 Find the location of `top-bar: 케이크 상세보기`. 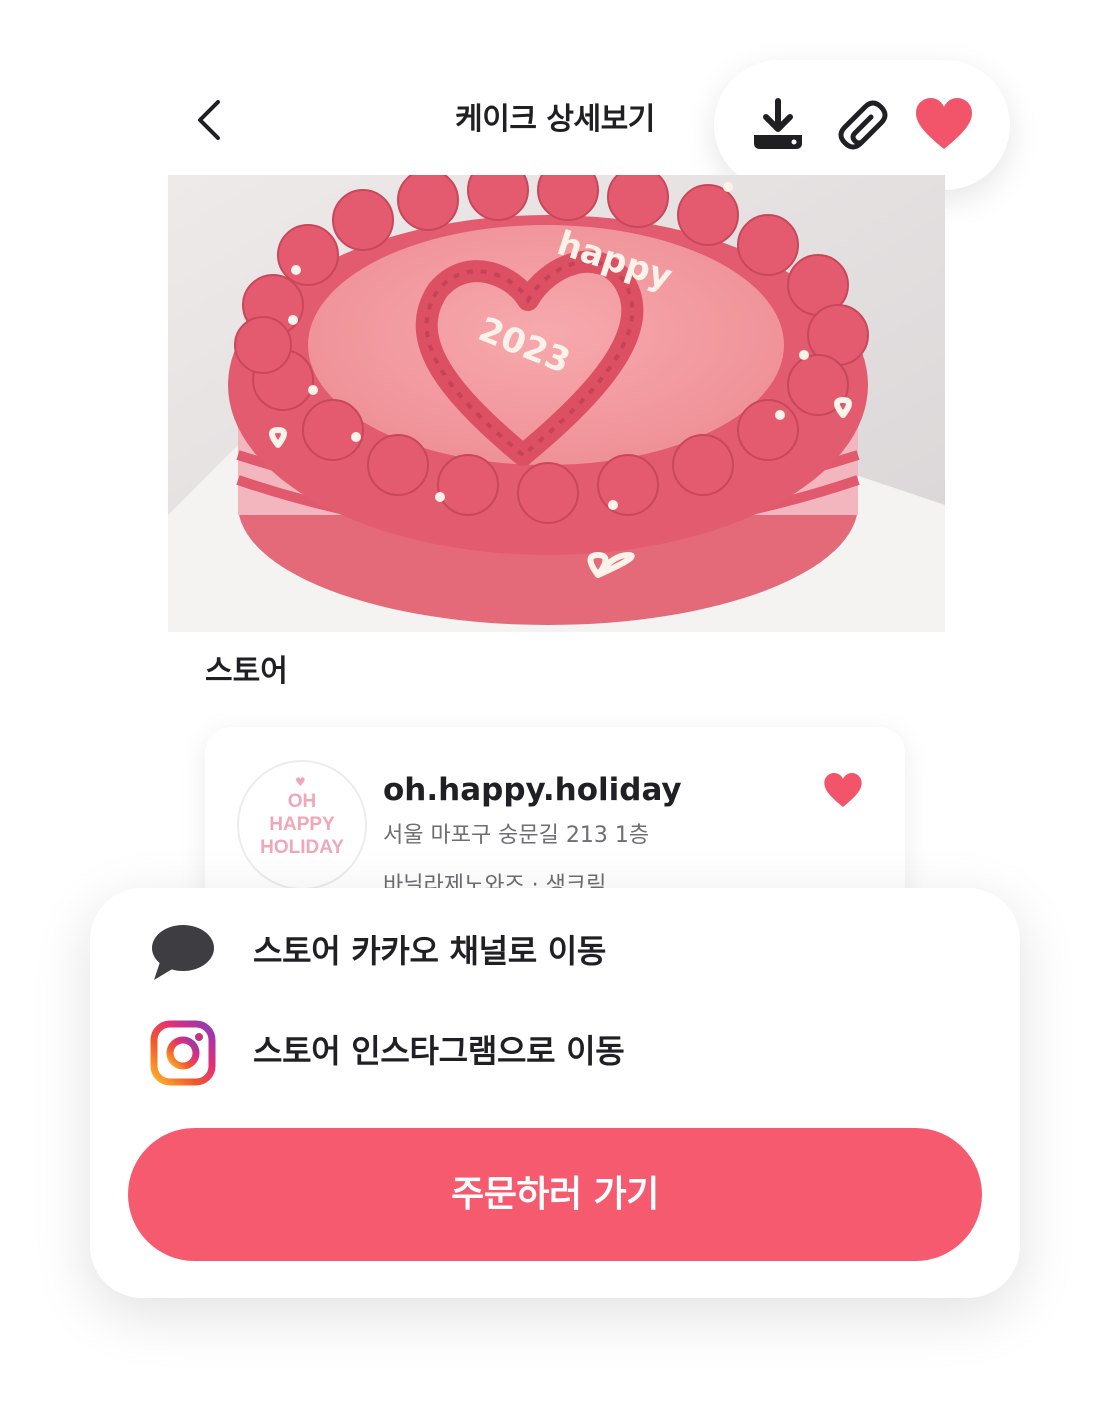

top-bar: 케이크 상세보기 is located at coordinates (555, 125).